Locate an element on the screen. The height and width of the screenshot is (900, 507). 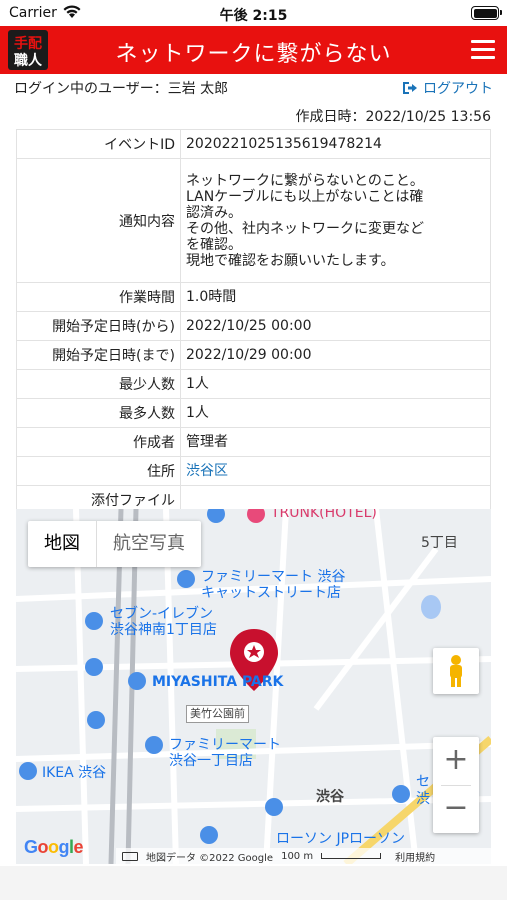
app-logo: 手配 職人 is located at coordinates (28, 50).